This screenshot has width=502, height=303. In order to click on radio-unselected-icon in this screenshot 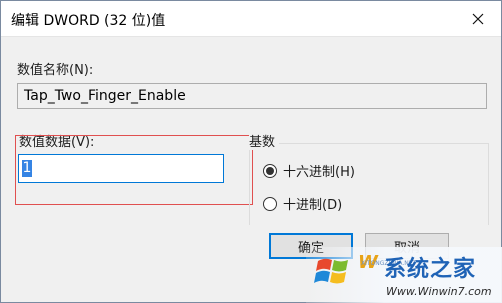, I will do `click(270, 203)`.